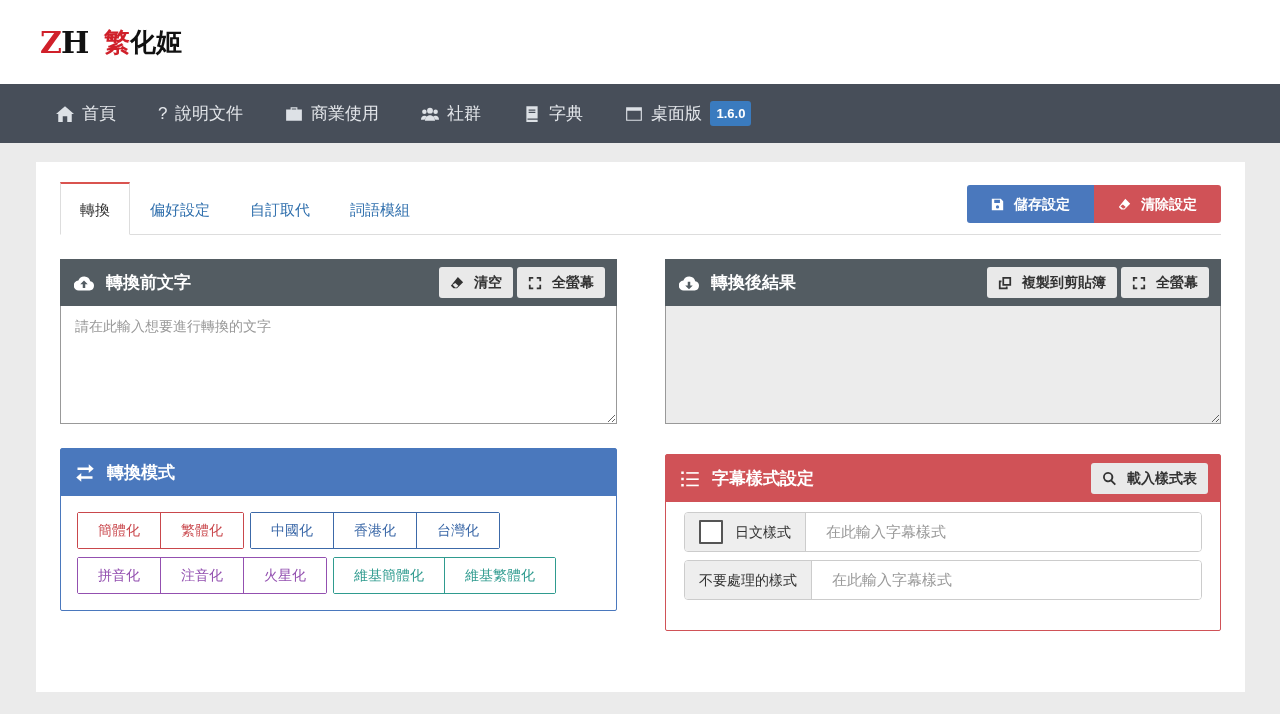 This screenshot has width=1280, height=714. I want to click on mode-button: 中國化, so click(292, 530).